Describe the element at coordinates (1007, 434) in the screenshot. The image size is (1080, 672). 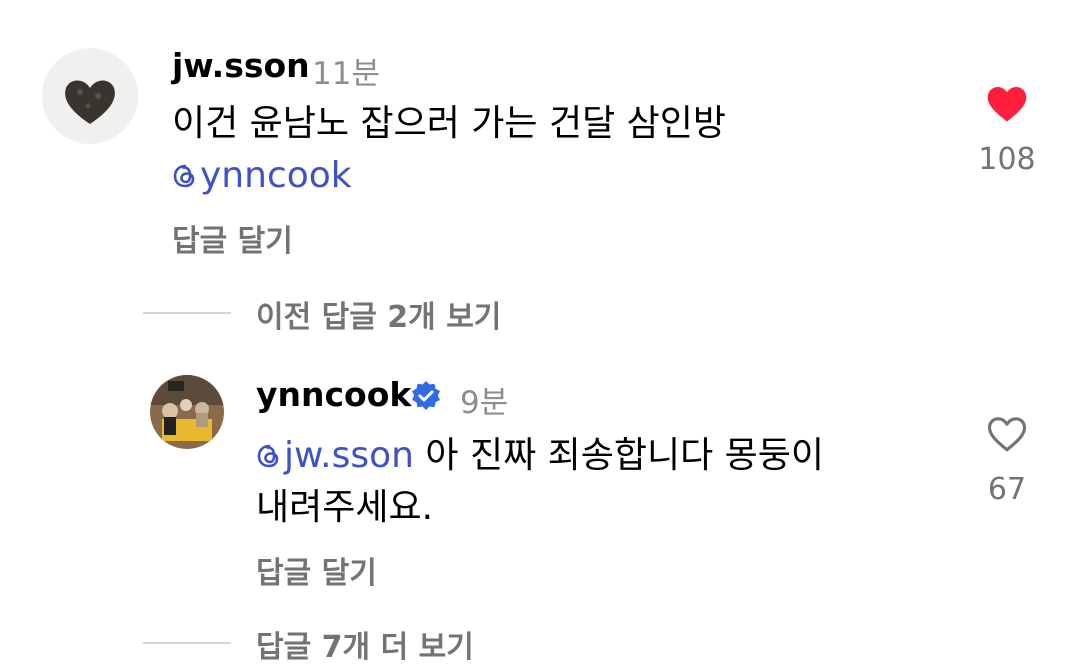
I see `heart-outline-icon` at that location.